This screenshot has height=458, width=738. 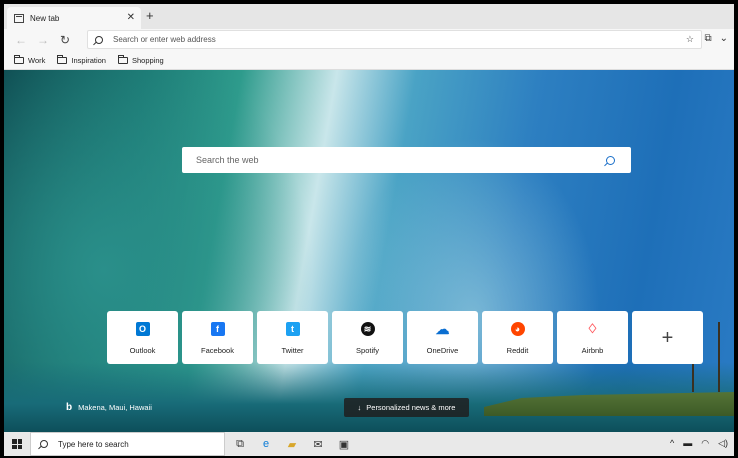 What do you see at coordinates (69, 407) in the screenshot?
I see `bing-icon: b` at bounding box center [69, 407].